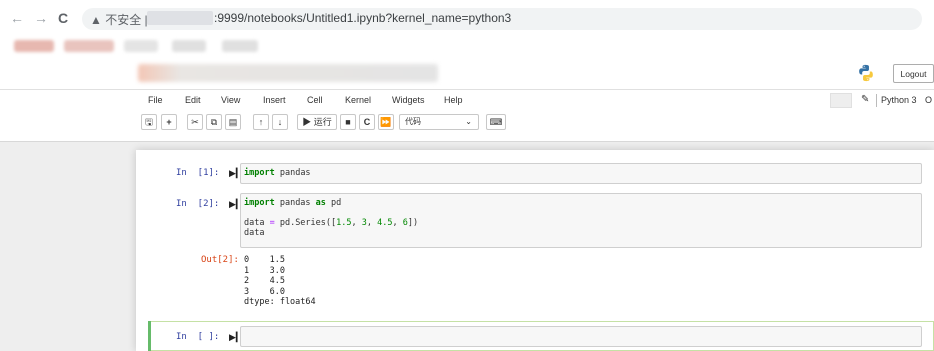 Image resolution: width=934 pixels, height=351 pixels. What do you see at coordinates (195, 122) in the screenshot?
I see `cut-icon: ✂` at bounding box center [195, 122].